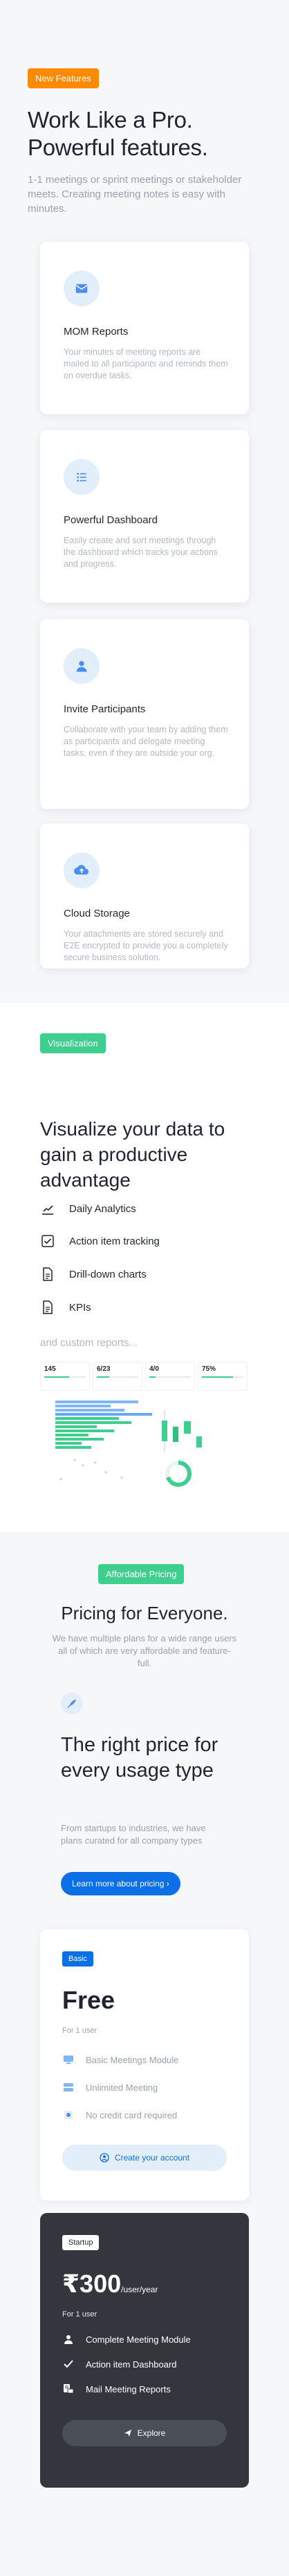 This screenshot has width=289, height=2576. What do you see at coordinates (68, 2059) in the screenshot?
I see `screen-icon` at bounding box center [68, 2059].